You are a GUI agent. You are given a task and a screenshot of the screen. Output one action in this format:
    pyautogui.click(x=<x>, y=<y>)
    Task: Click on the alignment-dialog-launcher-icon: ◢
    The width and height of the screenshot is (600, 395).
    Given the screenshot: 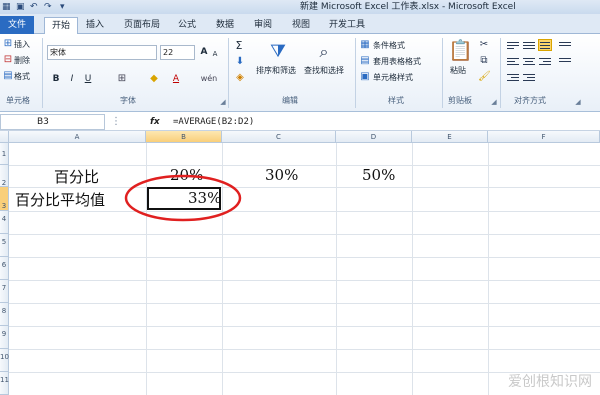 What is the action you would take?
    pyautogui.click(x=578, y=102)
    